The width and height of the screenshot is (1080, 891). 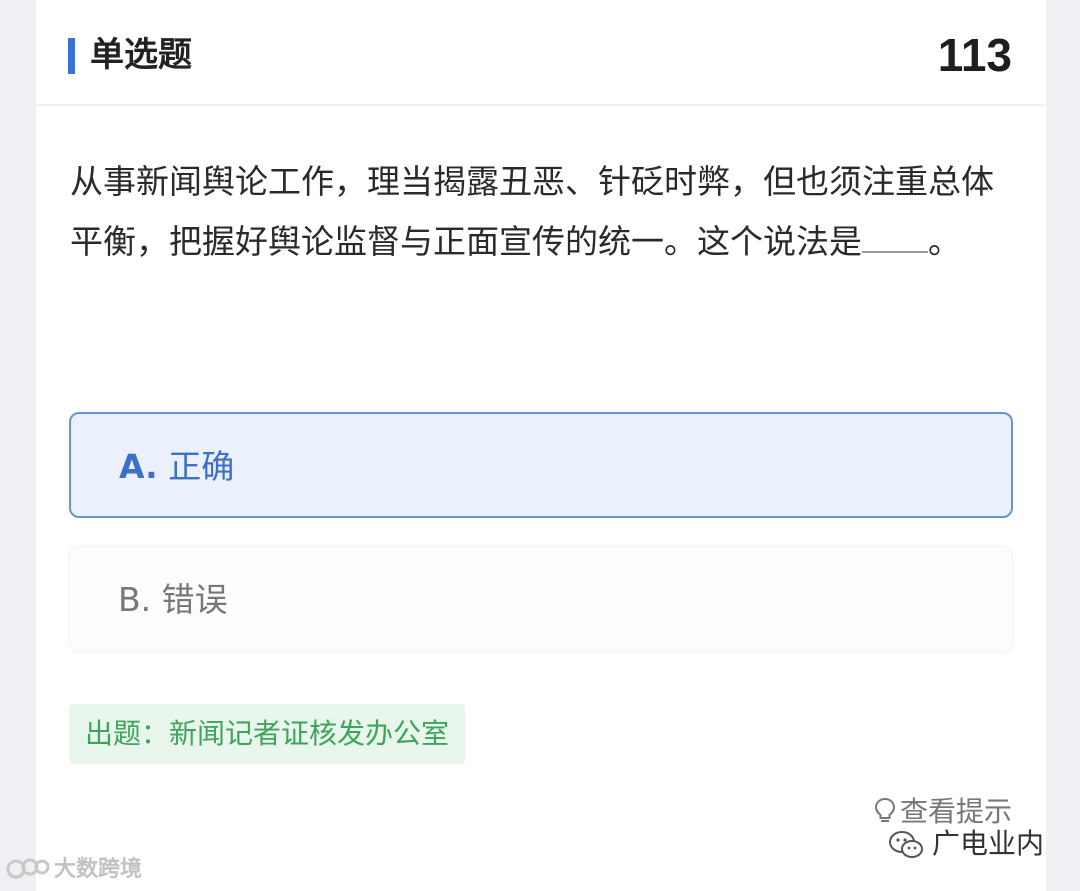 I want to click on watermark-left: 大数跨境, so click(x=74, y=870).